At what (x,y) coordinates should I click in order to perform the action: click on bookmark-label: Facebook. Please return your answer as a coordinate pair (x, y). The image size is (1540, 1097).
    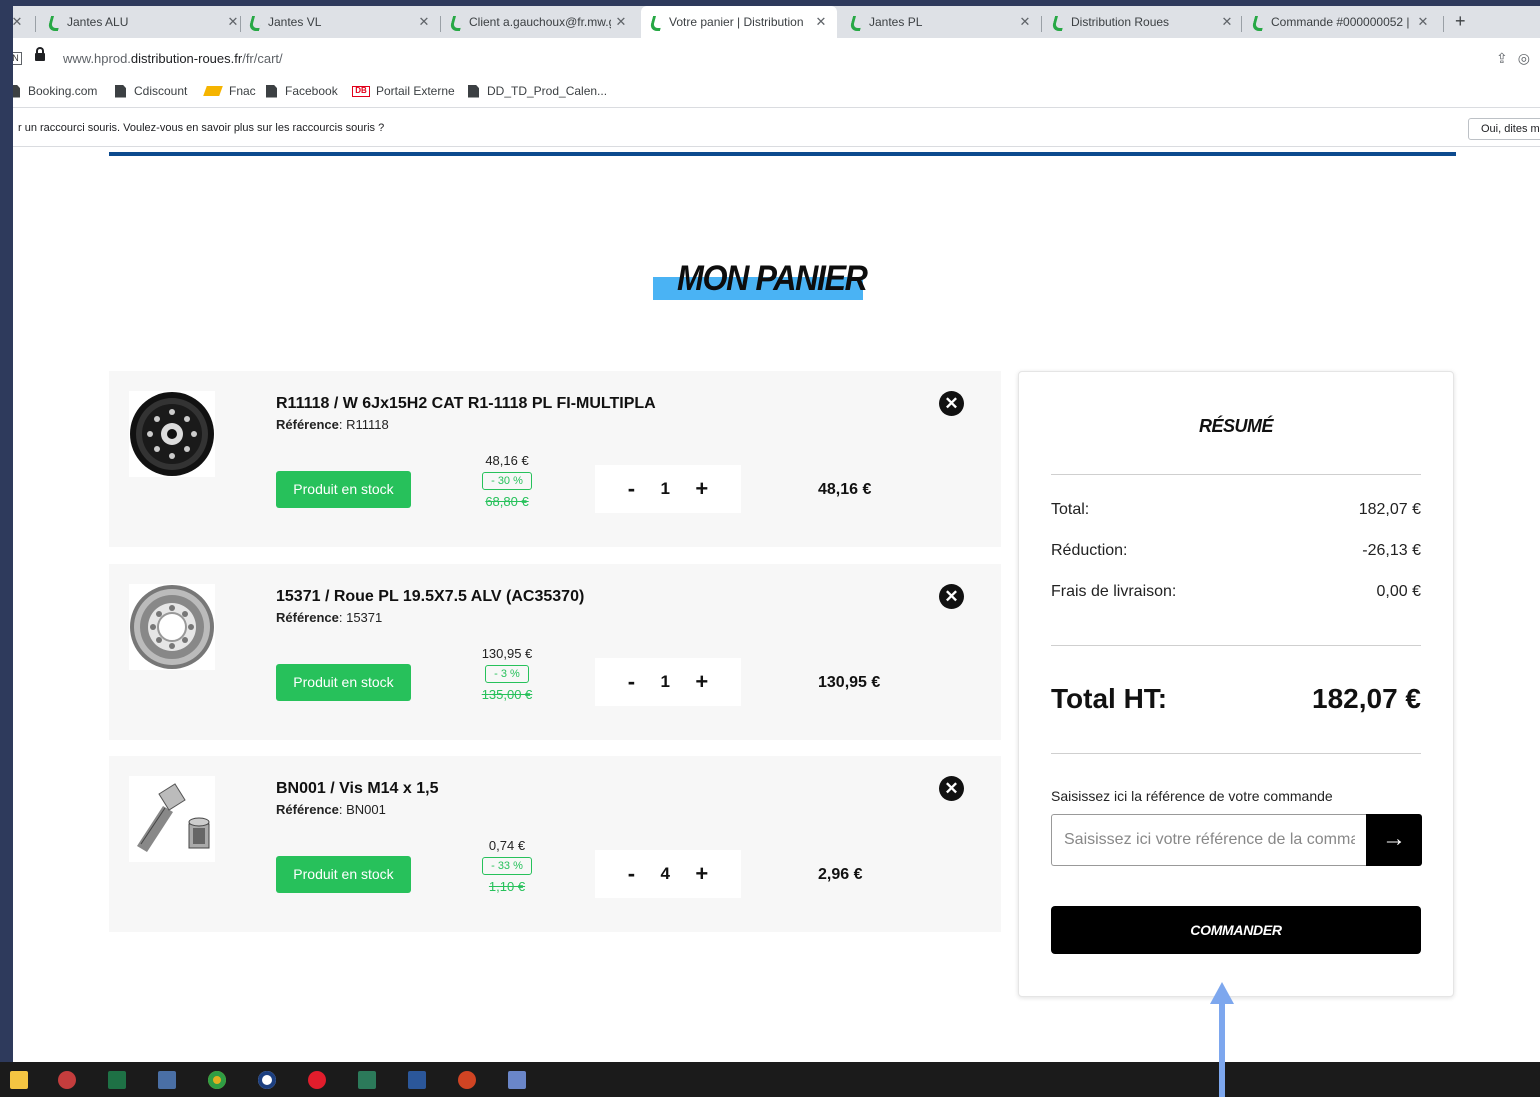
    Looking at the image, I should click on (311, 91).